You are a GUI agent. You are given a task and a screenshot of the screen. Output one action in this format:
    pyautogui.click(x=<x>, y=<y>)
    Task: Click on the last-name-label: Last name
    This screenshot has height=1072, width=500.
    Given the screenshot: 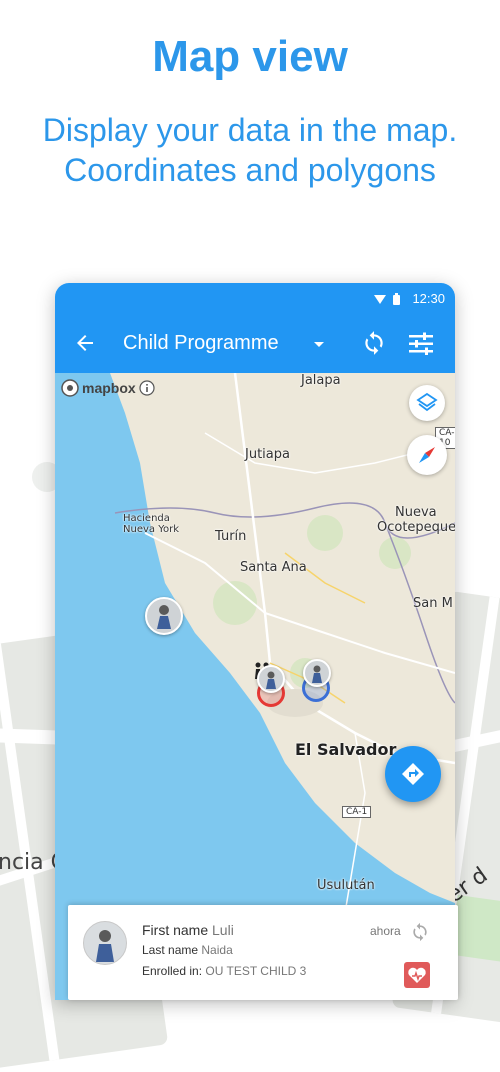 What is the action you would take?
    pyautogui.click(x=170, y=950)
    